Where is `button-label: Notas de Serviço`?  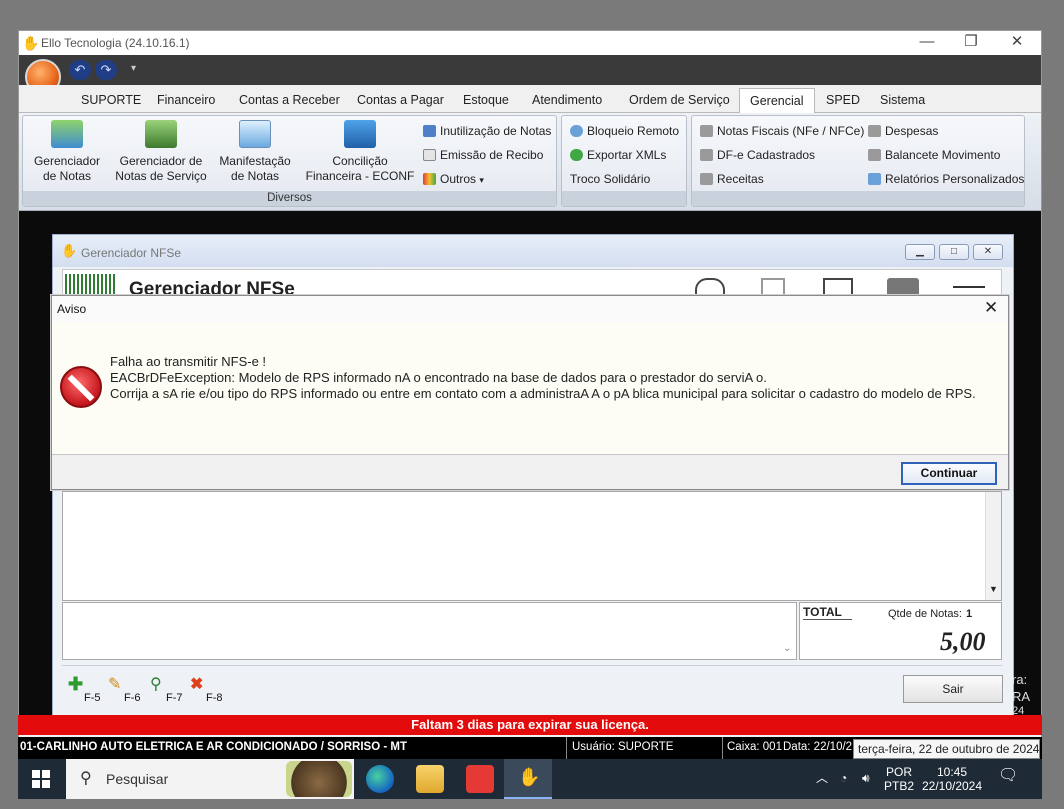 button-label: Notas de Serviço is located at coordinates (161, 176).